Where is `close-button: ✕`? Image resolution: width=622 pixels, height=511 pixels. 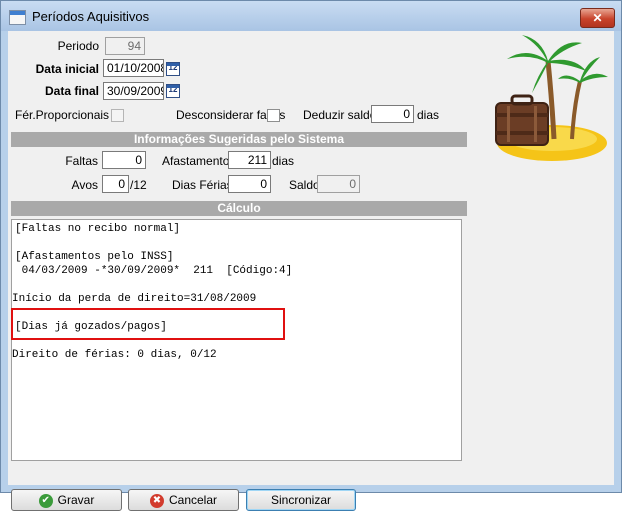 close-button: ✕ is located at coordinates (597, 18).